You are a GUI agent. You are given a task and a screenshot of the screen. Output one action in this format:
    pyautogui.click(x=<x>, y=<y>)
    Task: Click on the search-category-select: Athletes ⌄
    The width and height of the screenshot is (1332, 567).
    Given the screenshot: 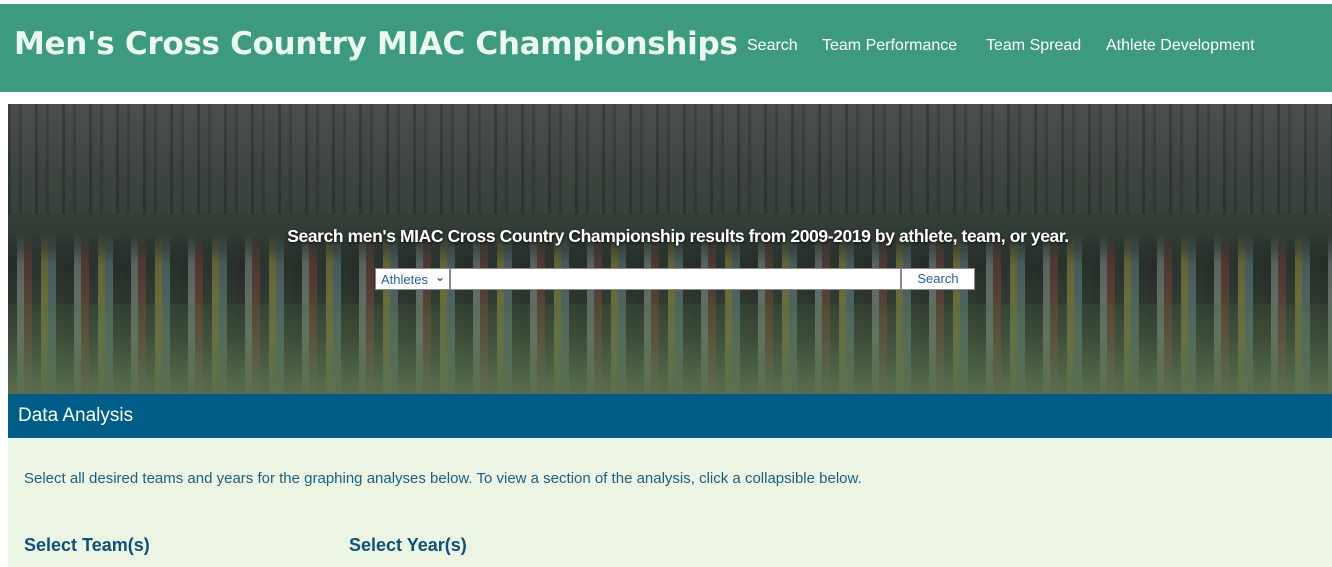 What is the action you would take?
    pyautogui.click(x=412, y=279)
    